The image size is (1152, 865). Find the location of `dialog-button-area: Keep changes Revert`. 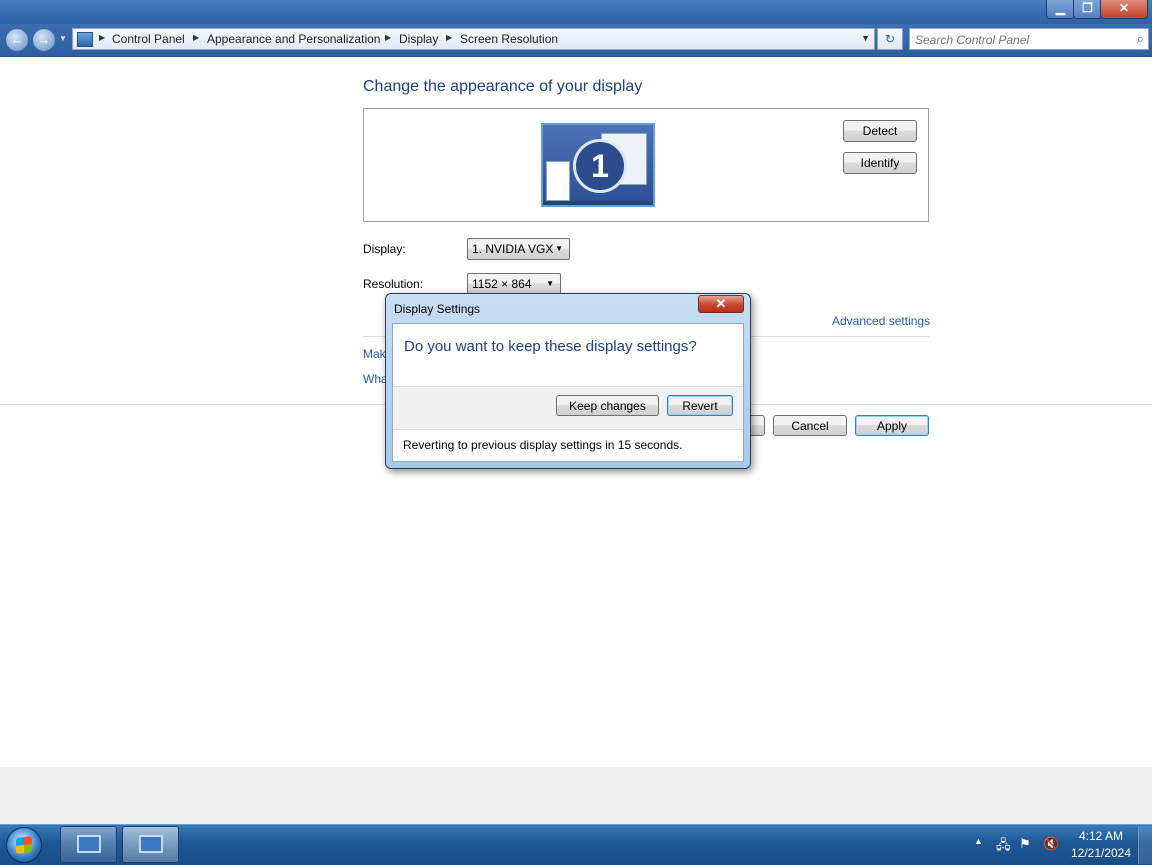

dialog-button-area: Keep changes Revert is located at coordinates (568, 408).